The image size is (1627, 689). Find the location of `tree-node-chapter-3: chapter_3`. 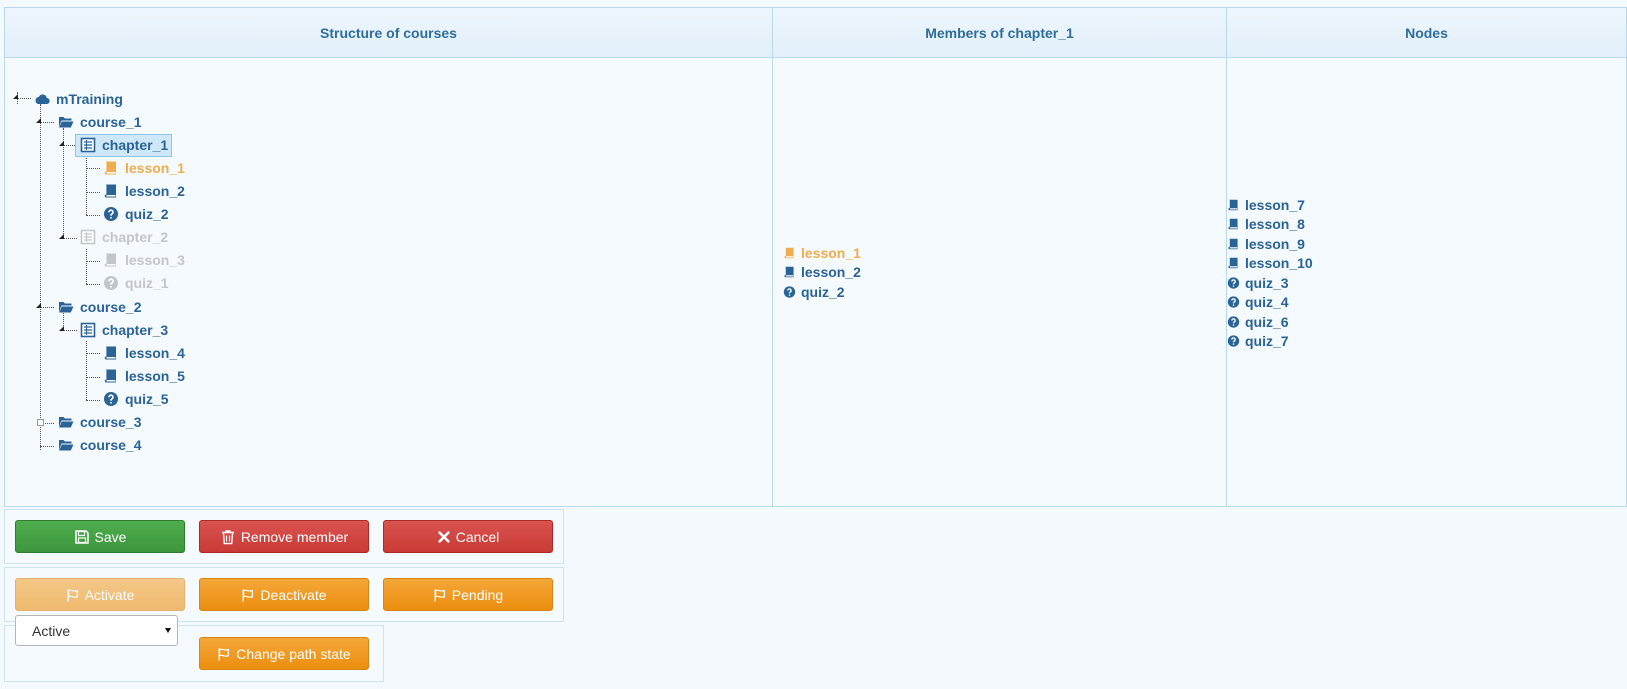

tree-node-chapter-3: chapter_3 is located at coordinates (124, 330).